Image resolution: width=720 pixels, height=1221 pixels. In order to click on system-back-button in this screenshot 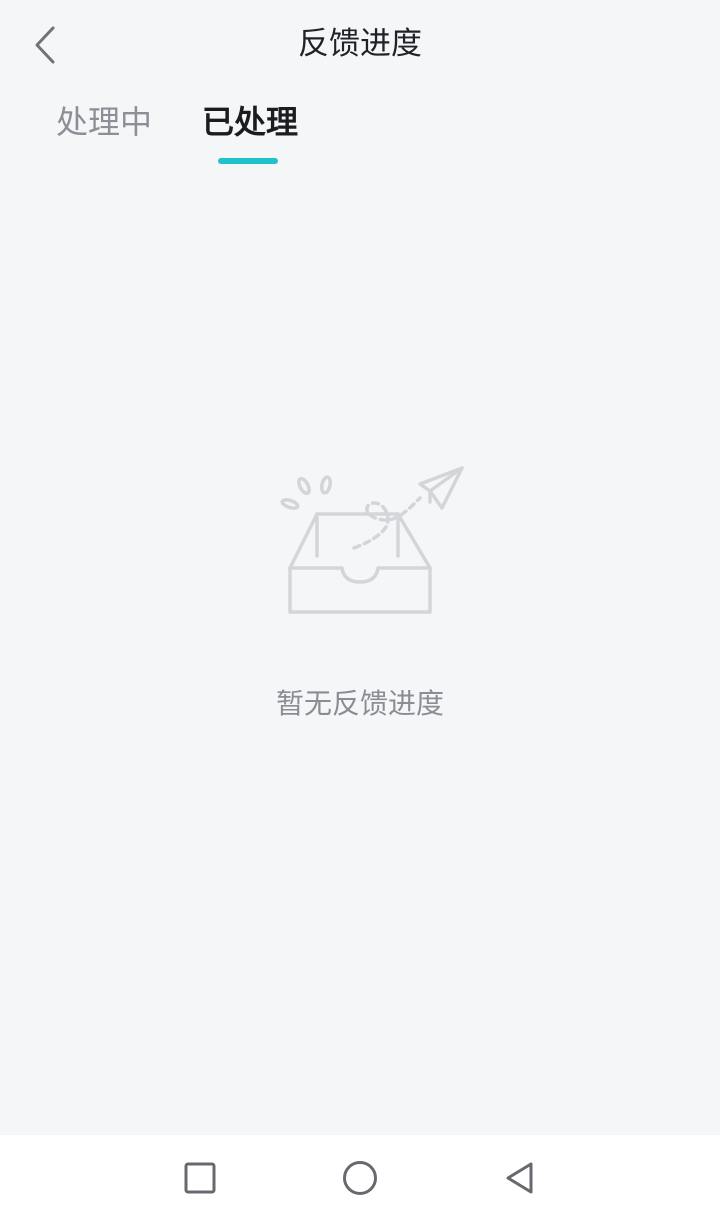, I will do `click(520, 1178)`.